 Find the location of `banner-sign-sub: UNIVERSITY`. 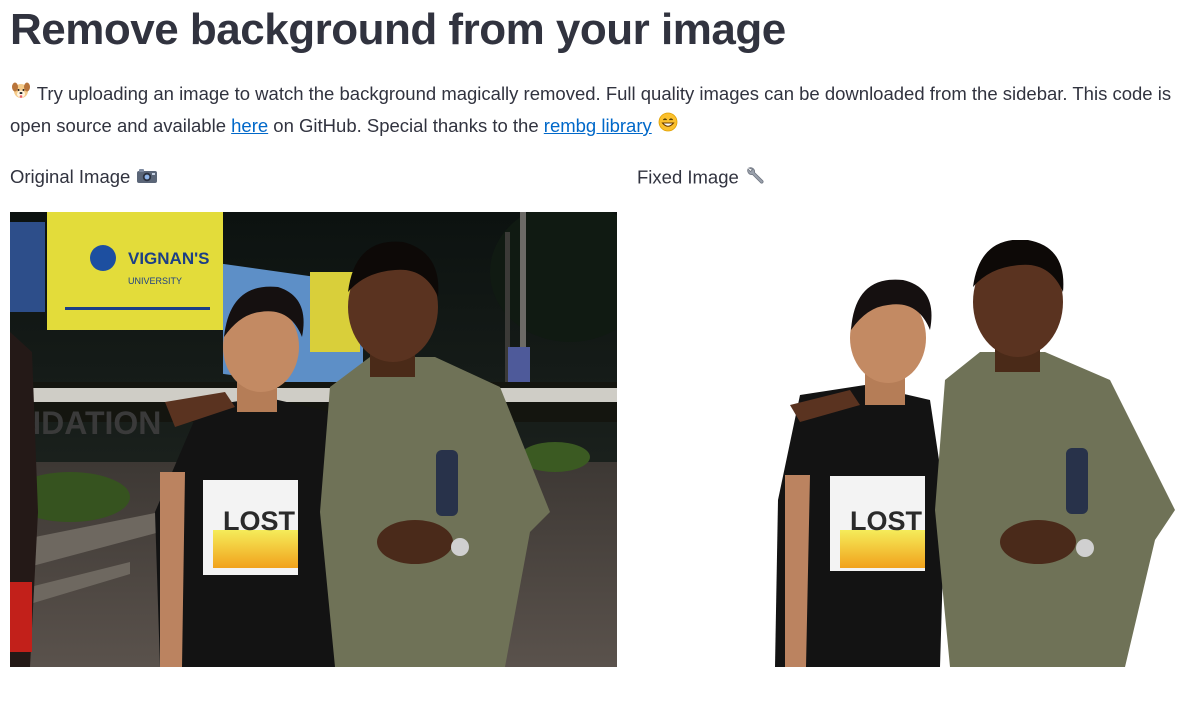

banner-sign-sub: UNIVERSITY is located at coordinates (155, 281).